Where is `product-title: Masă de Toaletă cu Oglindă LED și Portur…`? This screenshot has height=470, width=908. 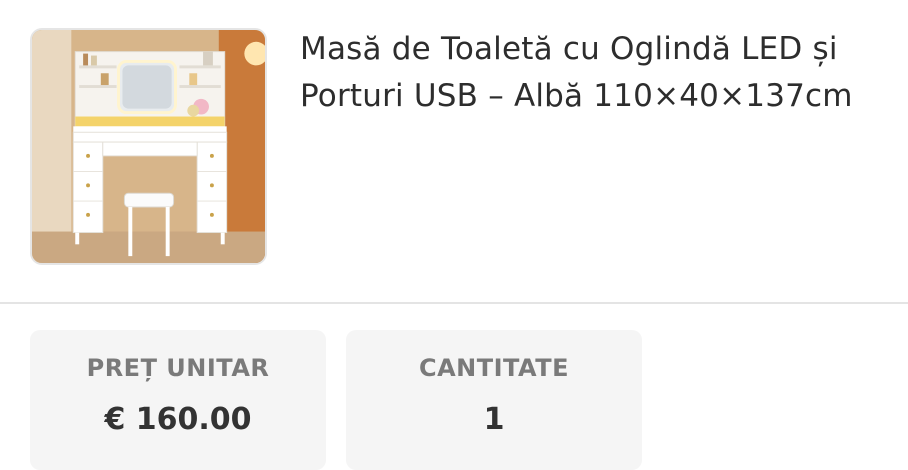 product-title: Masă de Toaletă cu Oglindă LED și Portur… is located at coordinates (600, 73).